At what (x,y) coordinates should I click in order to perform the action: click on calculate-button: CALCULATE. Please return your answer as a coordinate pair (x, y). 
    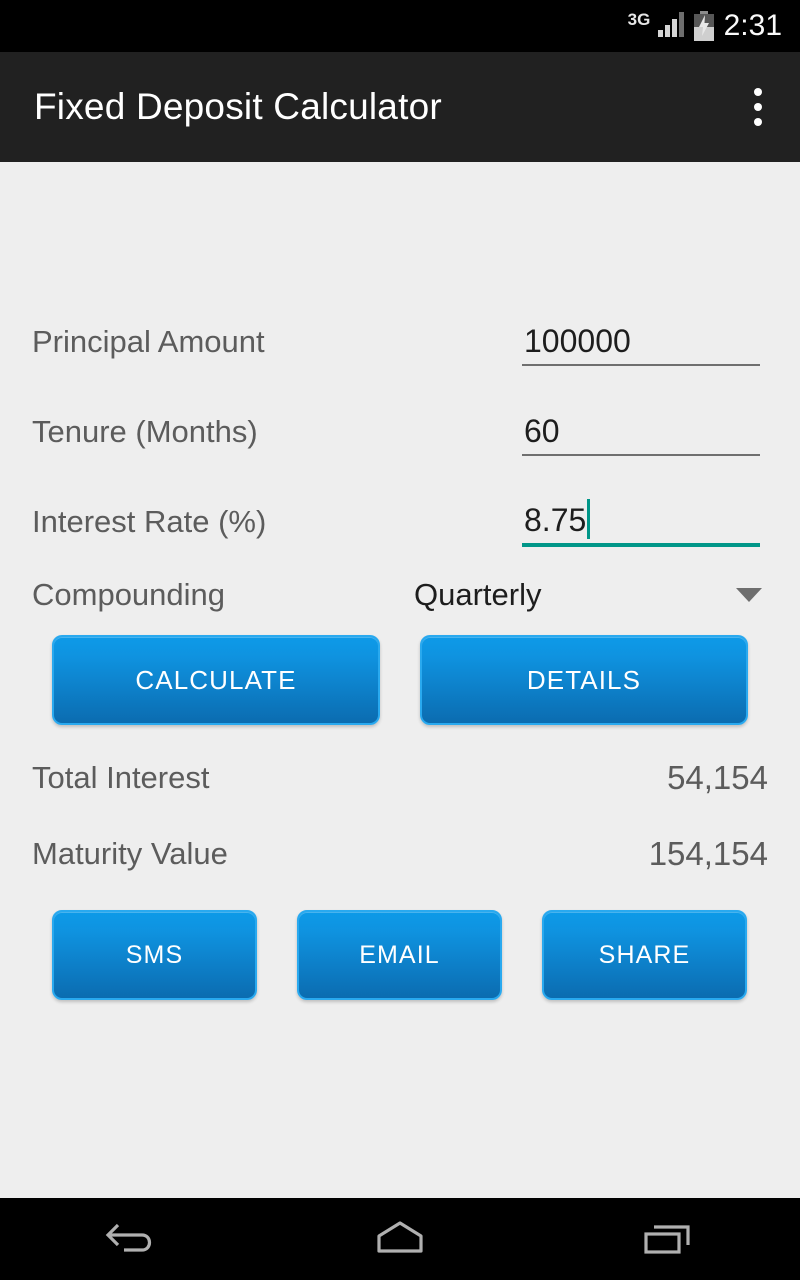
    Looking at the image, I should click on (216, 680).